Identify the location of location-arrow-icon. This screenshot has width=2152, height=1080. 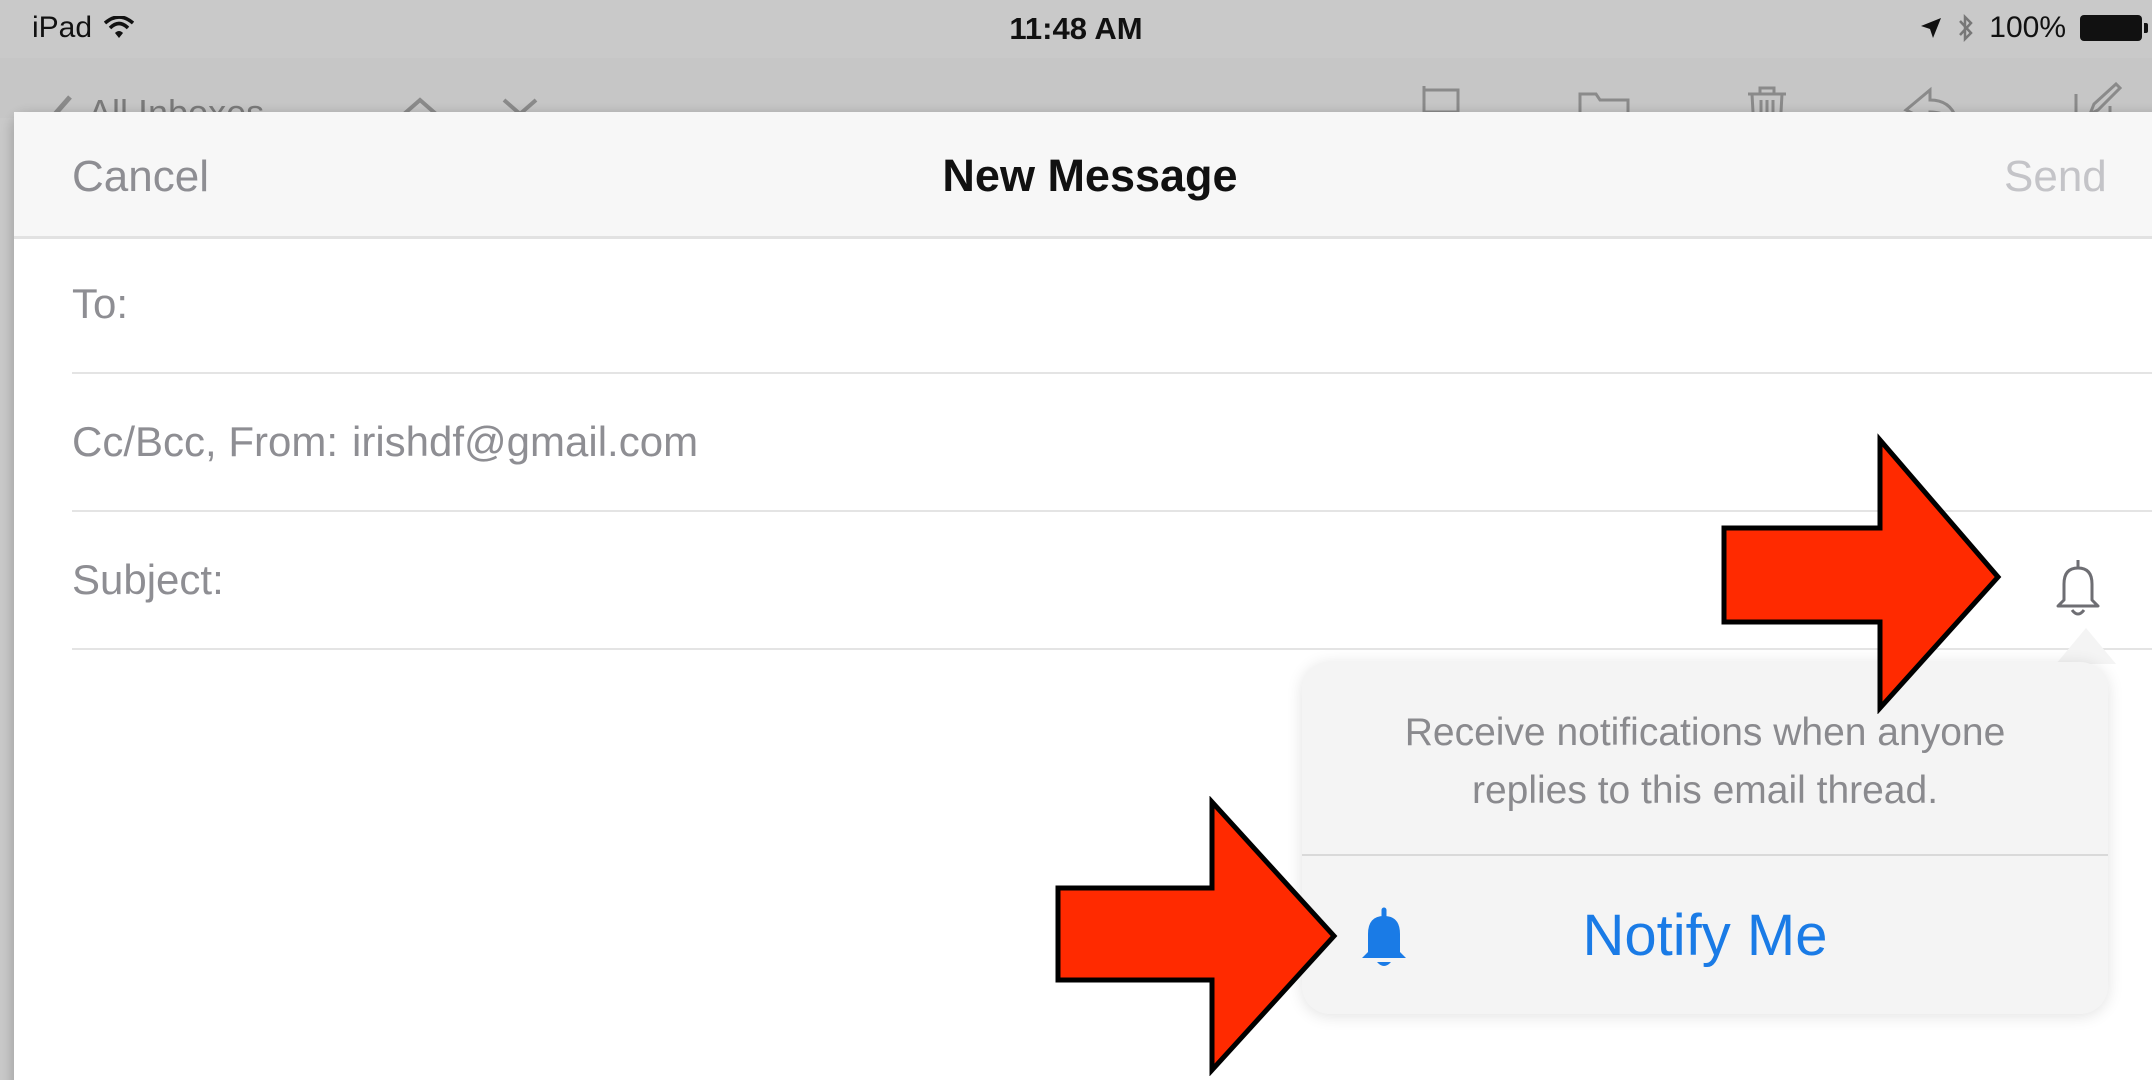
(1931, 28).